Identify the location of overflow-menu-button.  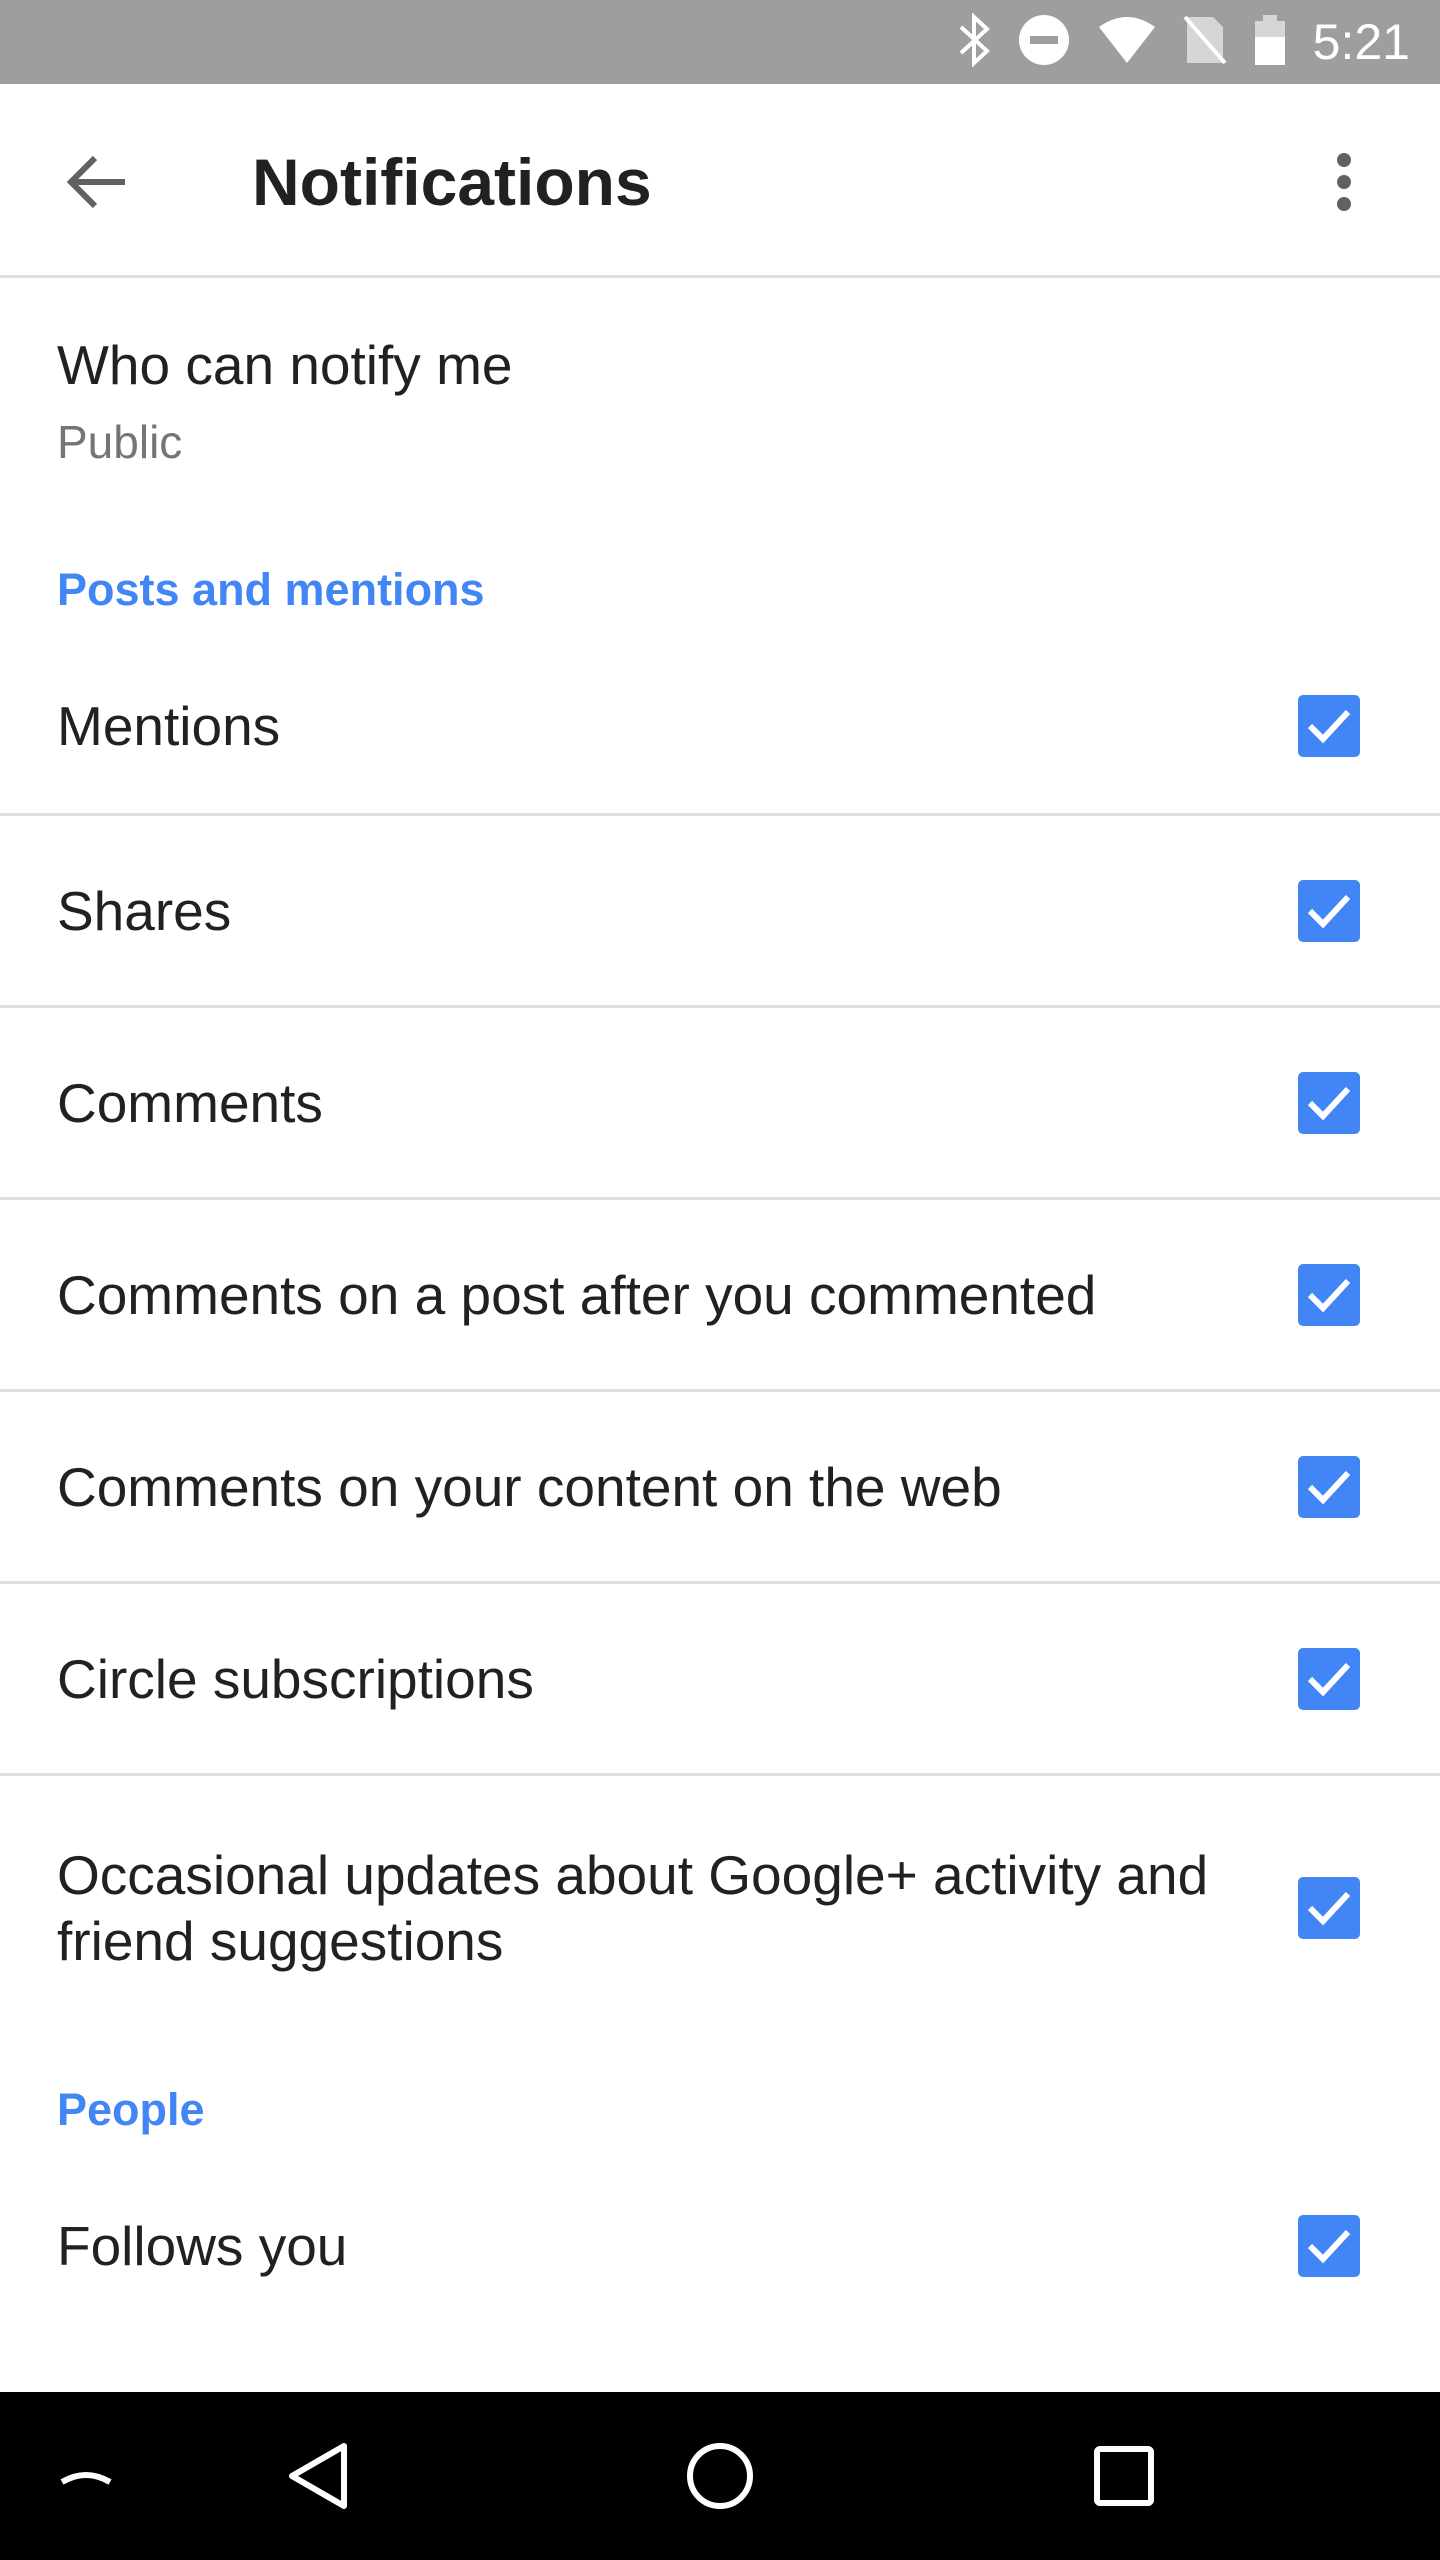
(1344, 184).